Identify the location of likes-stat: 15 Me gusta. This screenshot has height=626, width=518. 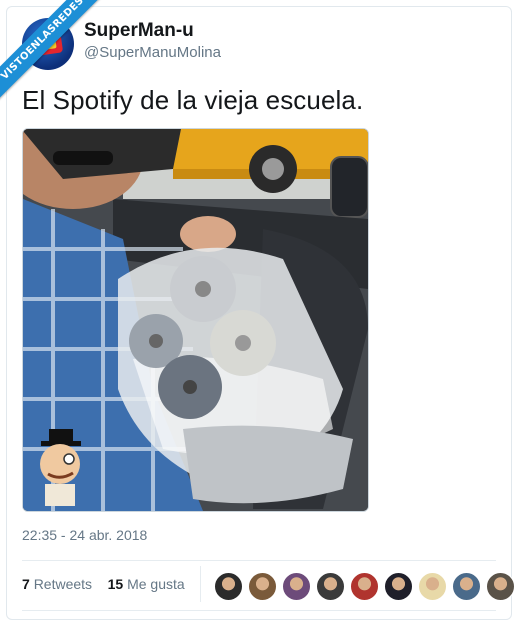
(146, 584).